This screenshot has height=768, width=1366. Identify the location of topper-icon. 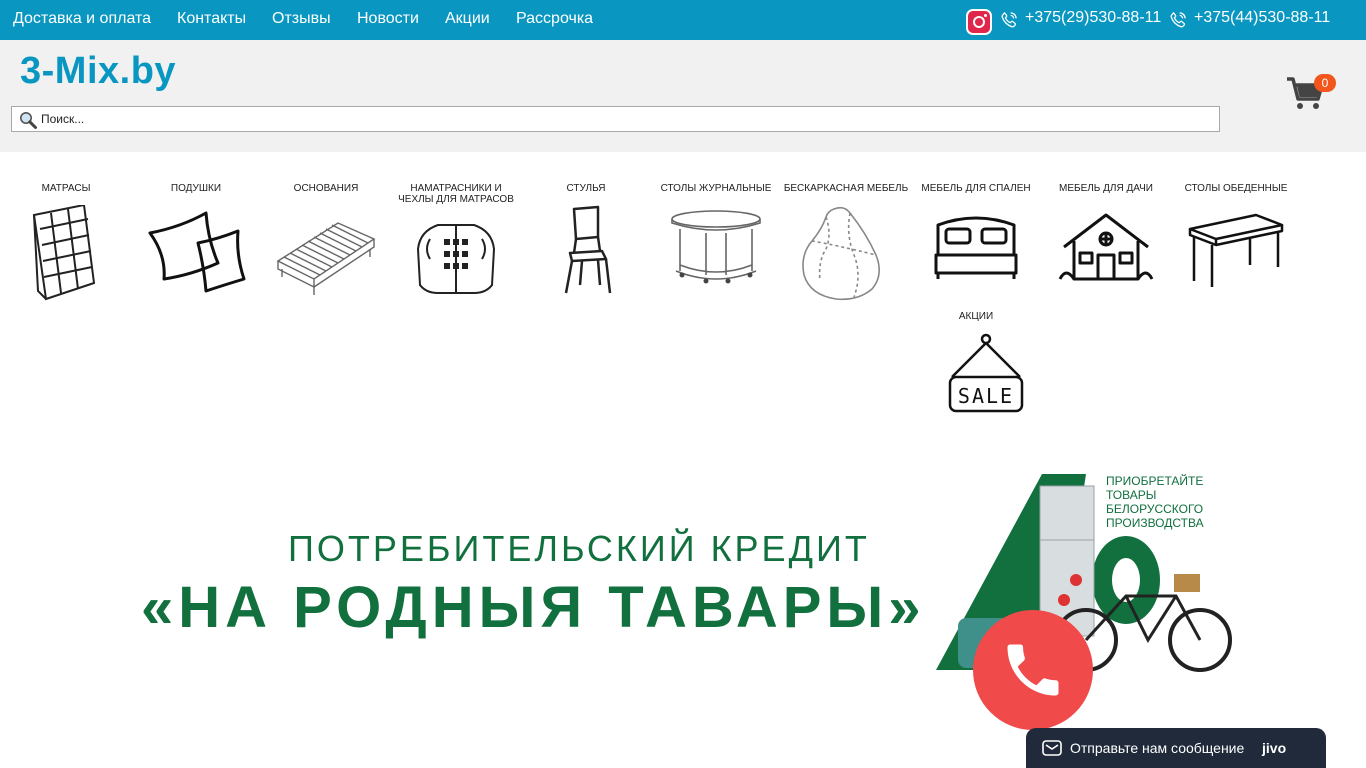
(456, 259).